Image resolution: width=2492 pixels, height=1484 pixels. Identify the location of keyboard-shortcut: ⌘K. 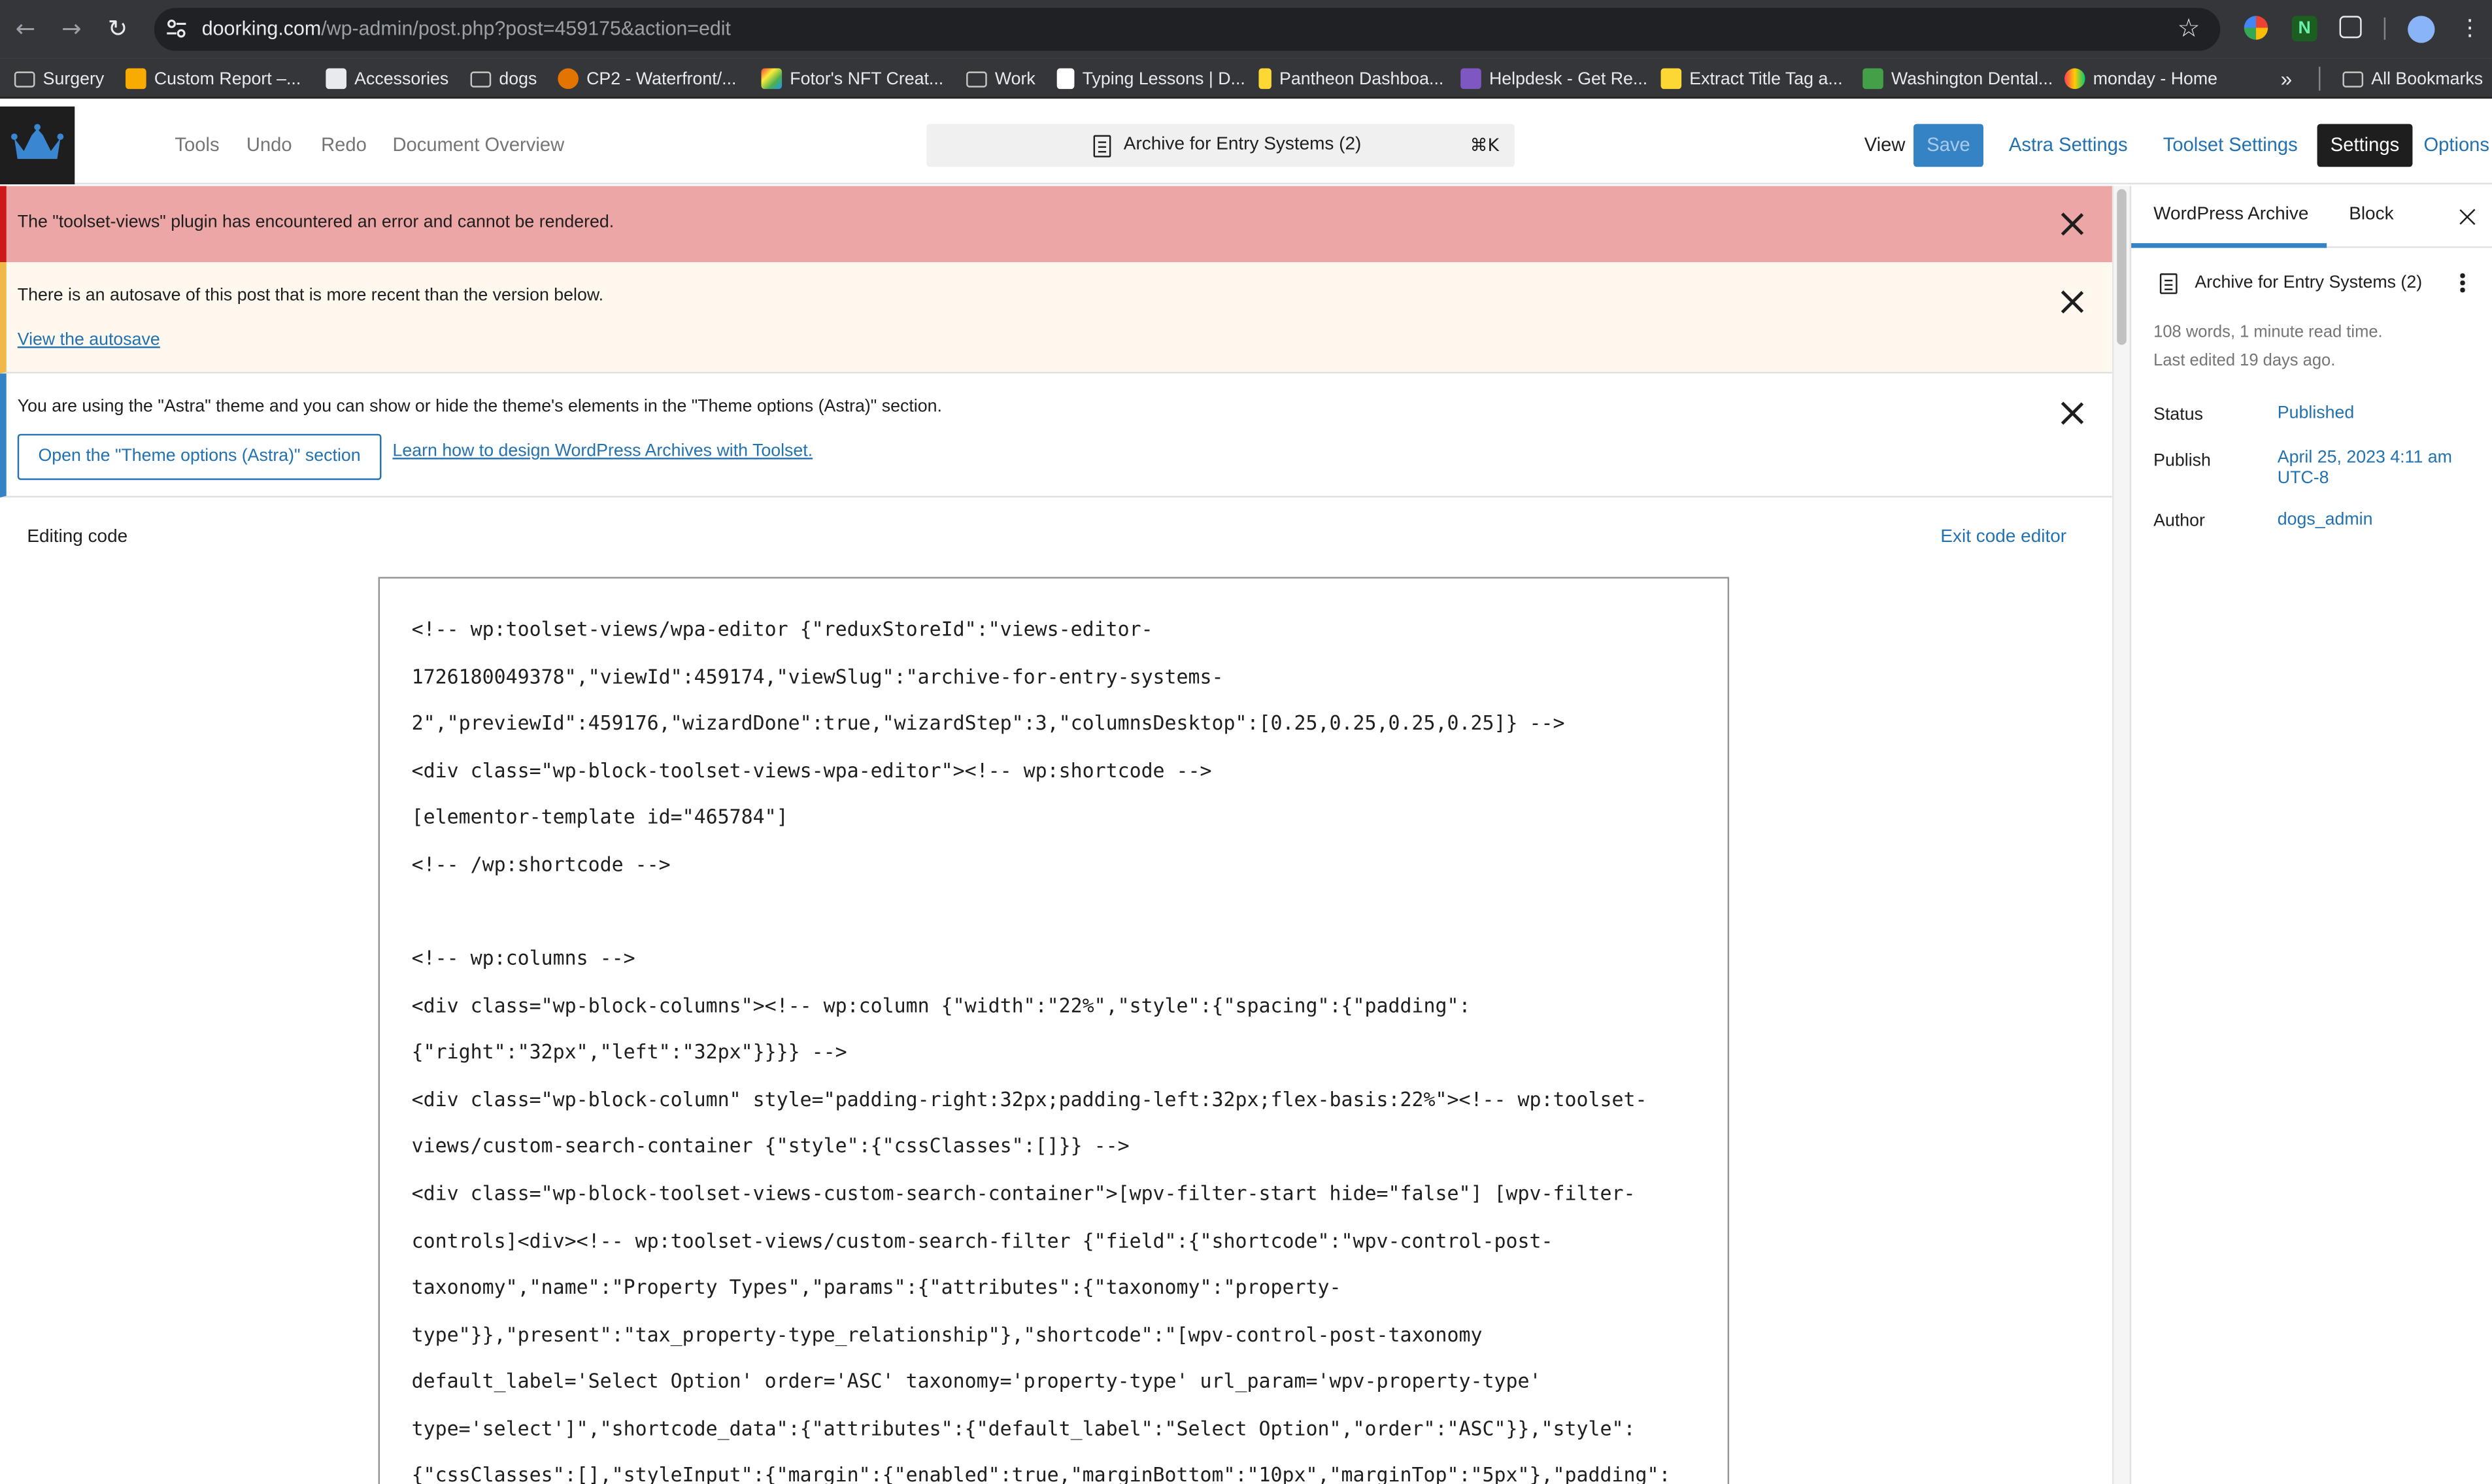
(1485, 145).